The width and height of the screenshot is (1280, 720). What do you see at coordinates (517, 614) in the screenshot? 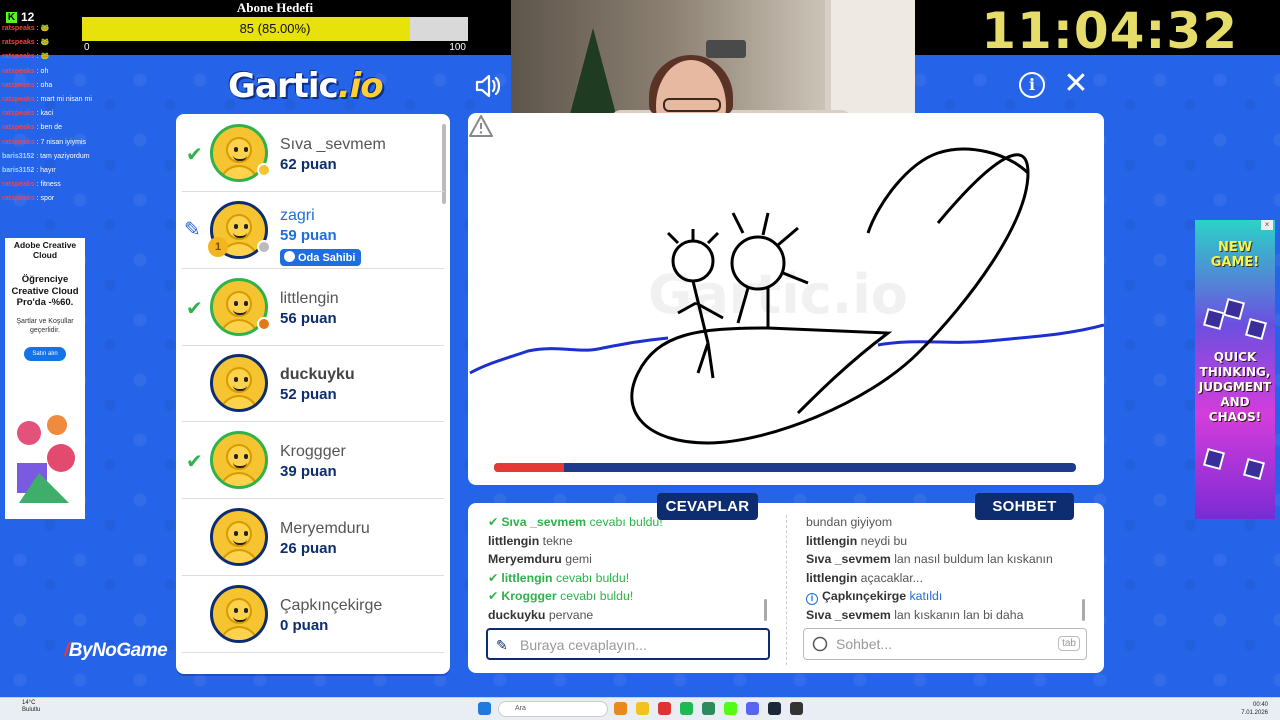
I see `message-user: duckuyku` at bounding box center [517, 614].